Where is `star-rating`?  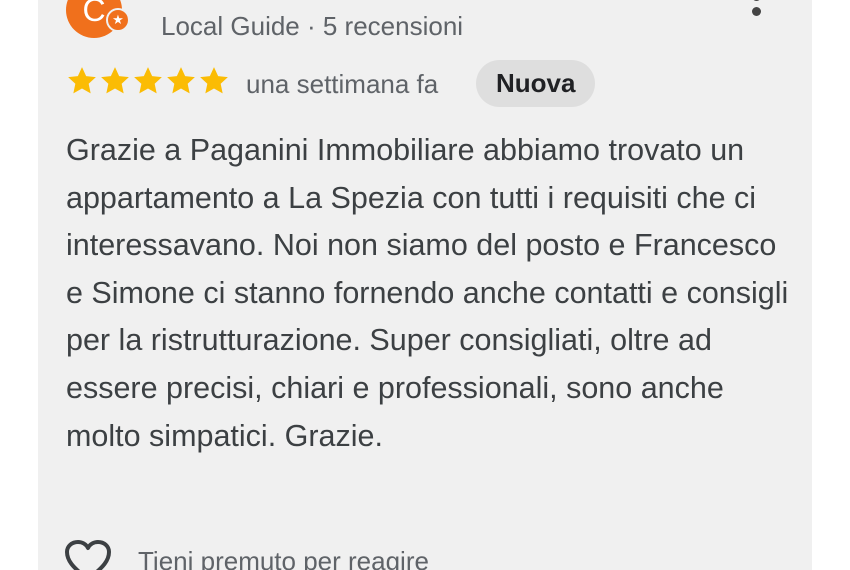
star-rating is located at coordinates (148, 82).